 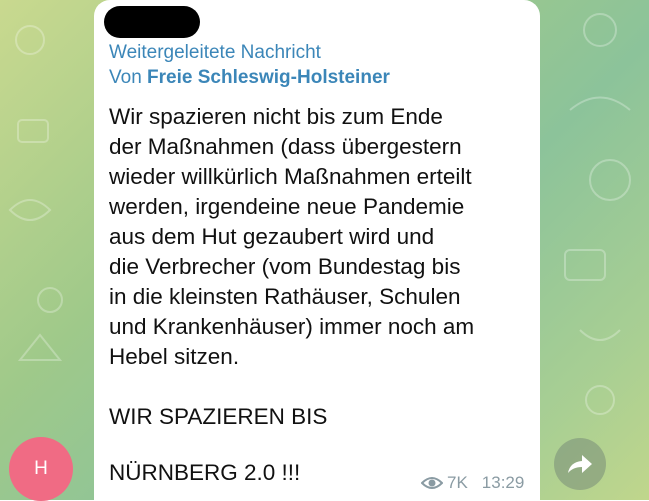 What do you see at coordinates (432, 483) in the screenshot?
I see `eye-icon` at bounding box center [432, 483].